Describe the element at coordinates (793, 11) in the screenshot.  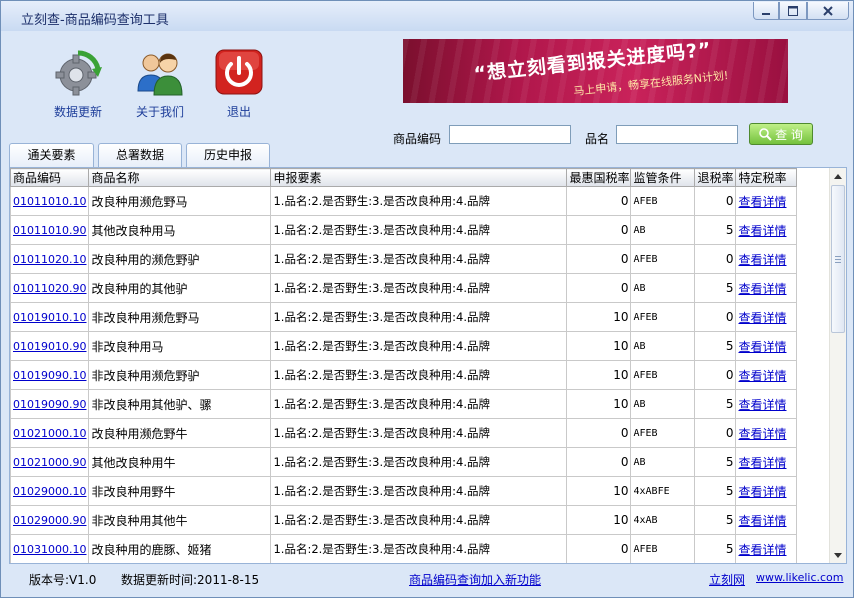
I see `maximize-button` at that location.